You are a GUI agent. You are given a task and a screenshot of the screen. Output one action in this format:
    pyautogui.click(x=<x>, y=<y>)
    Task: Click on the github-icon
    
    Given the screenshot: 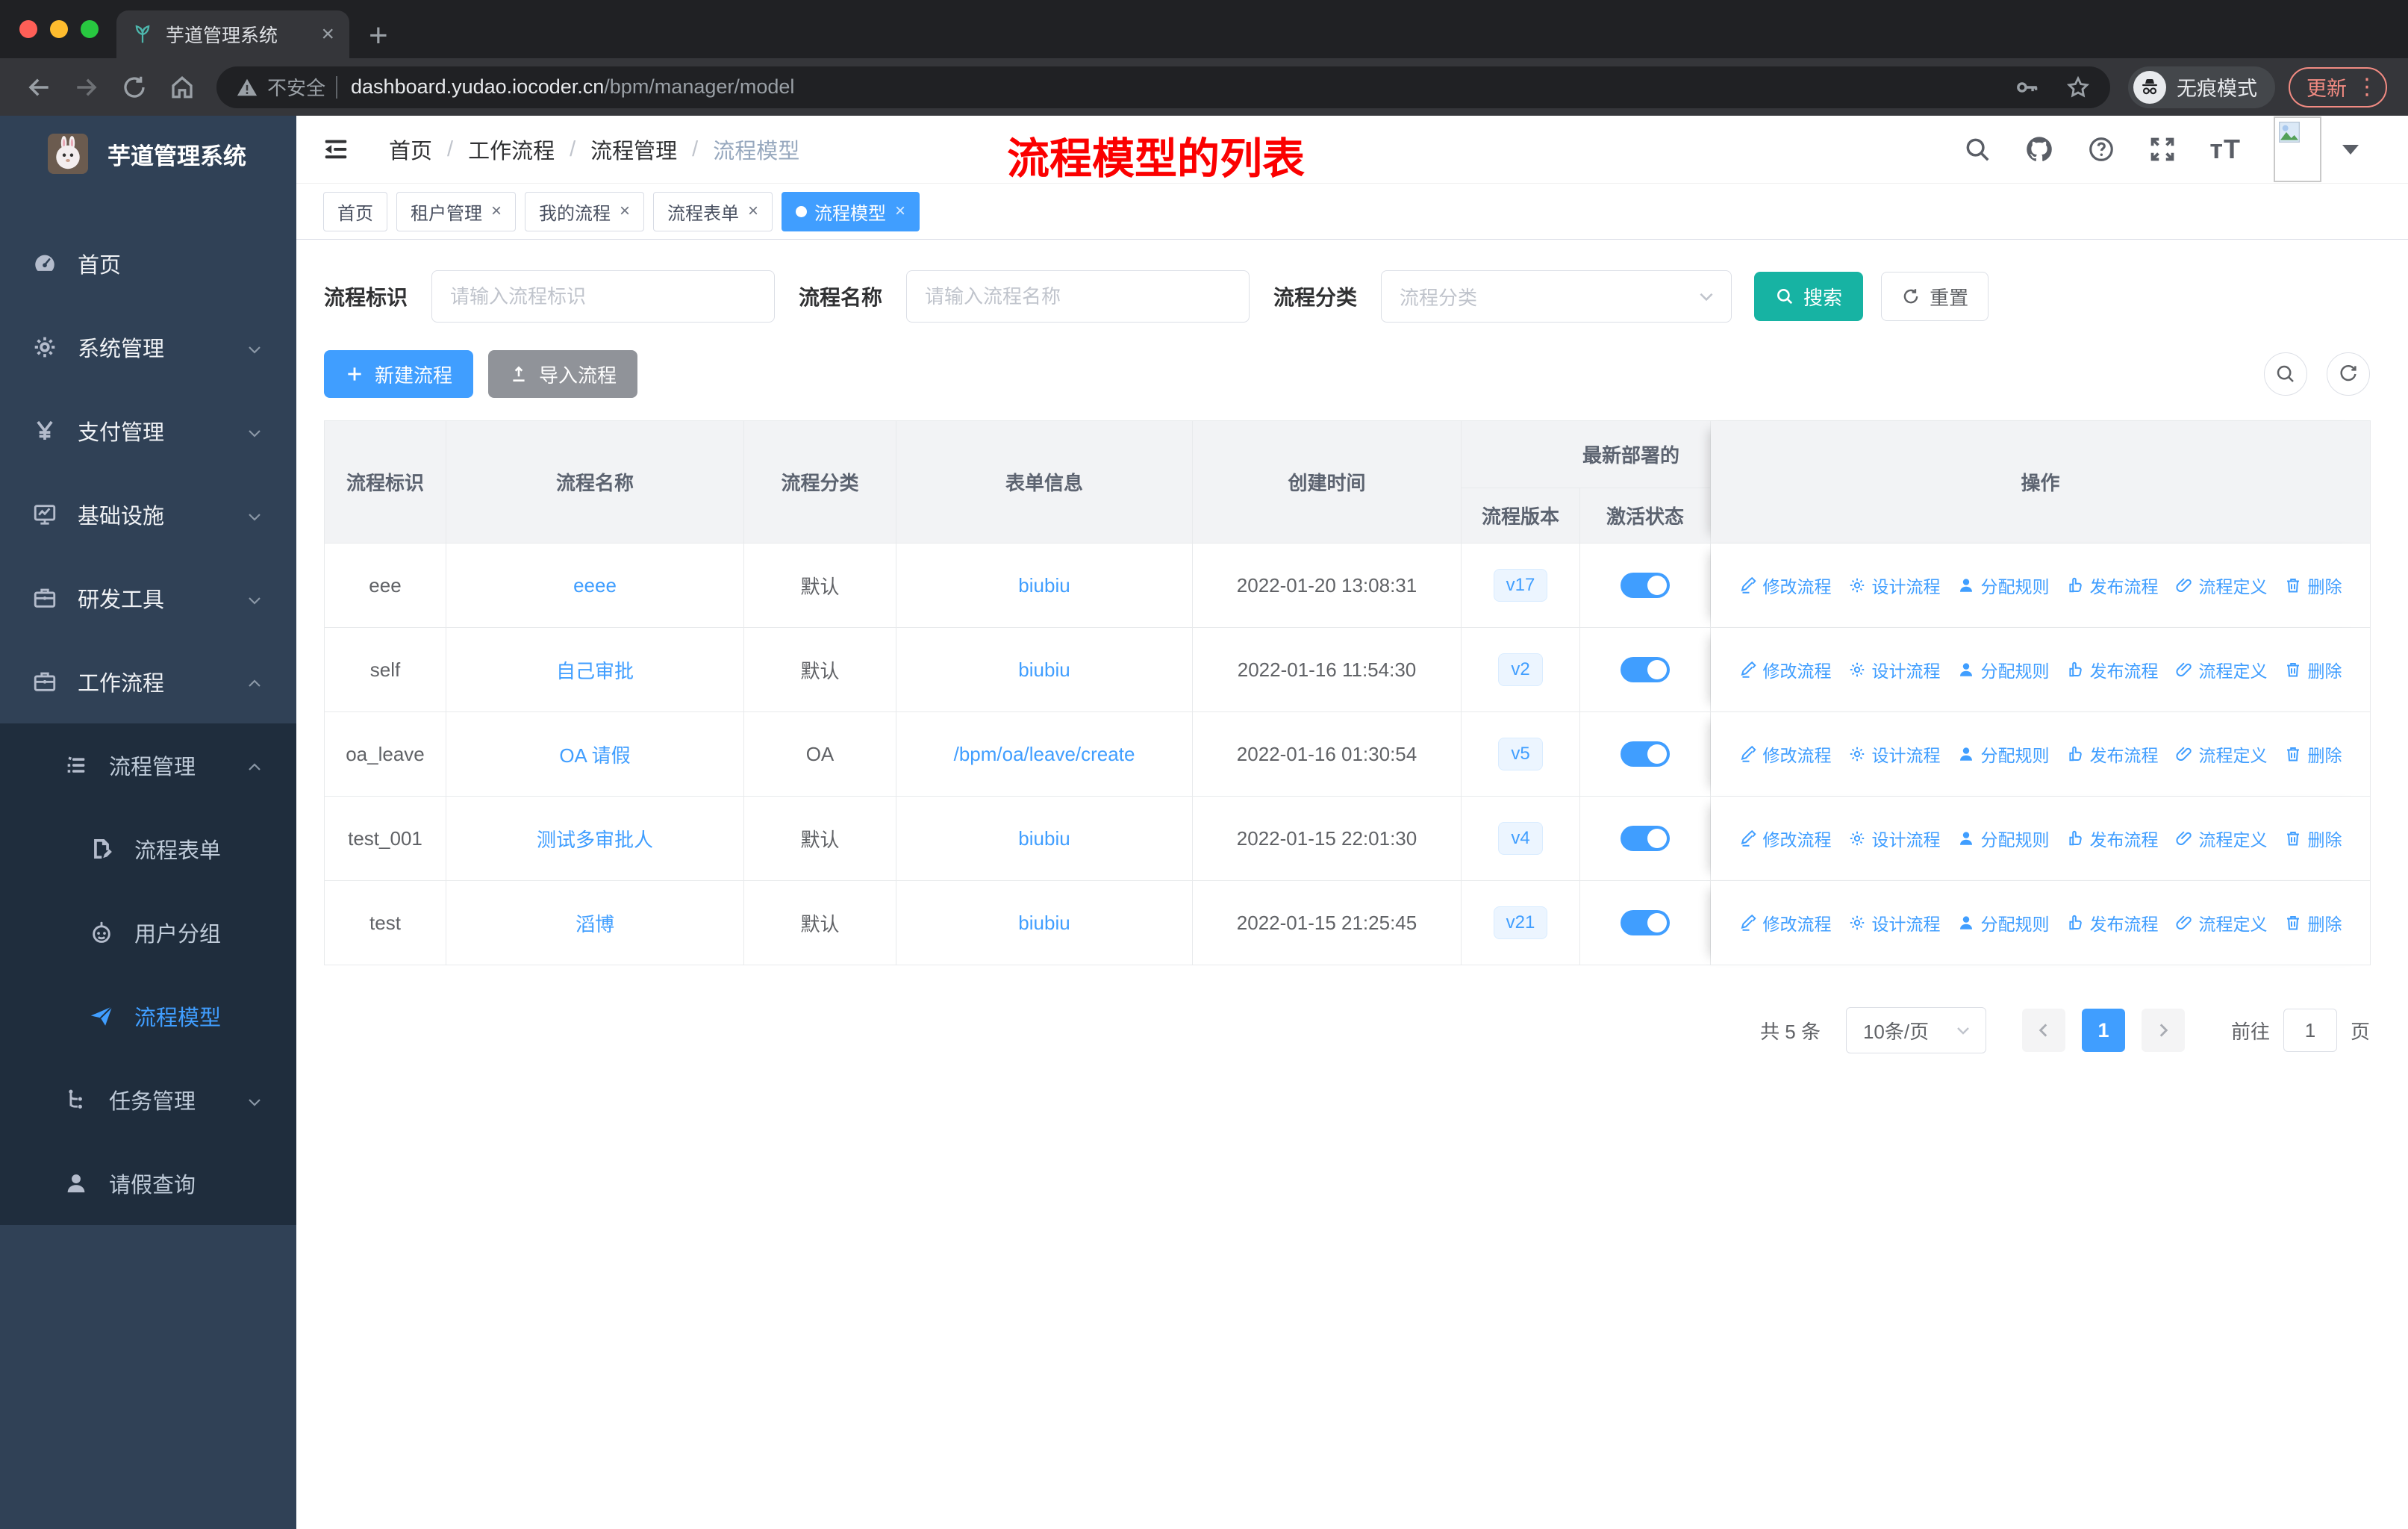 What is the action you would take?
    pyautogui.click(x=2039, y=149)
    